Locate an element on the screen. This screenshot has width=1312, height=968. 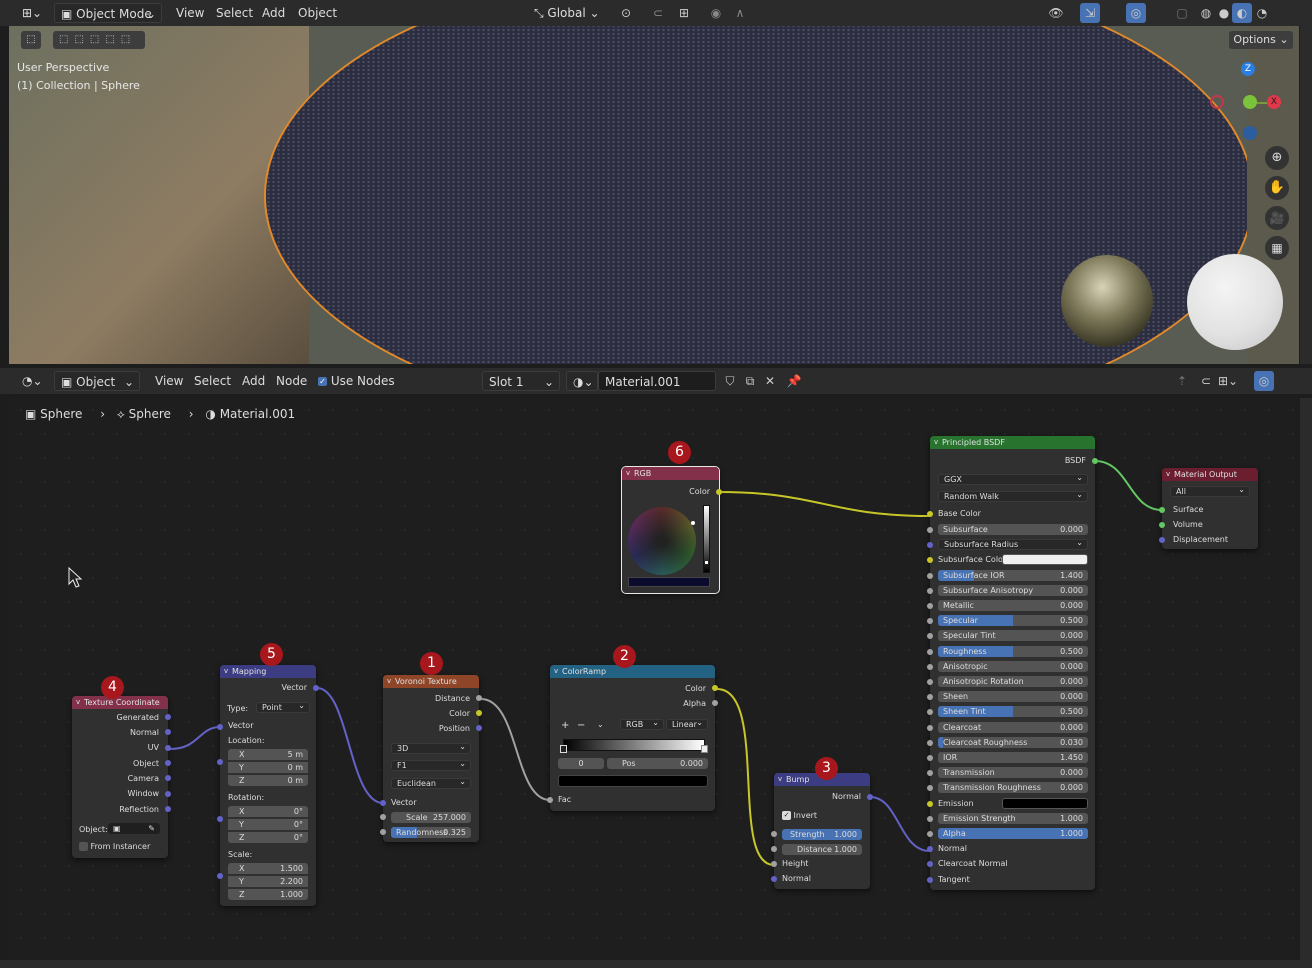
fake-user-icon: ⛉ is located at coordinates (730, 381).